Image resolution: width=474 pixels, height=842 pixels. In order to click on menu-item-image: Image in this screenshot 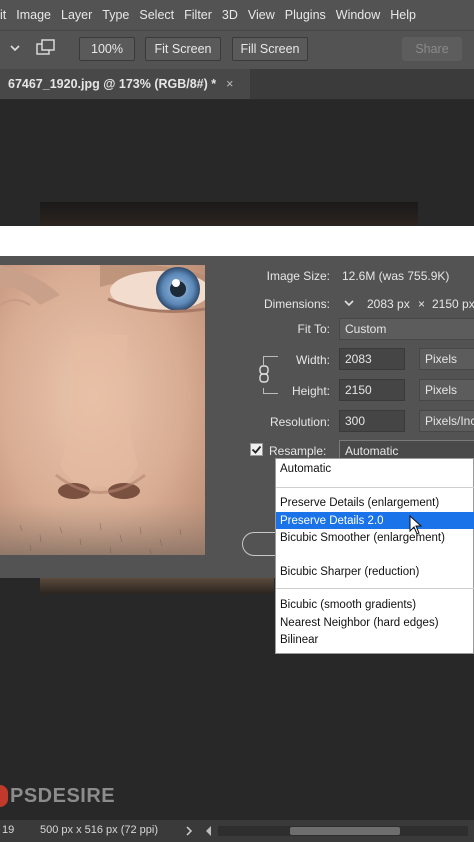, I will do `click(33, 15)`.